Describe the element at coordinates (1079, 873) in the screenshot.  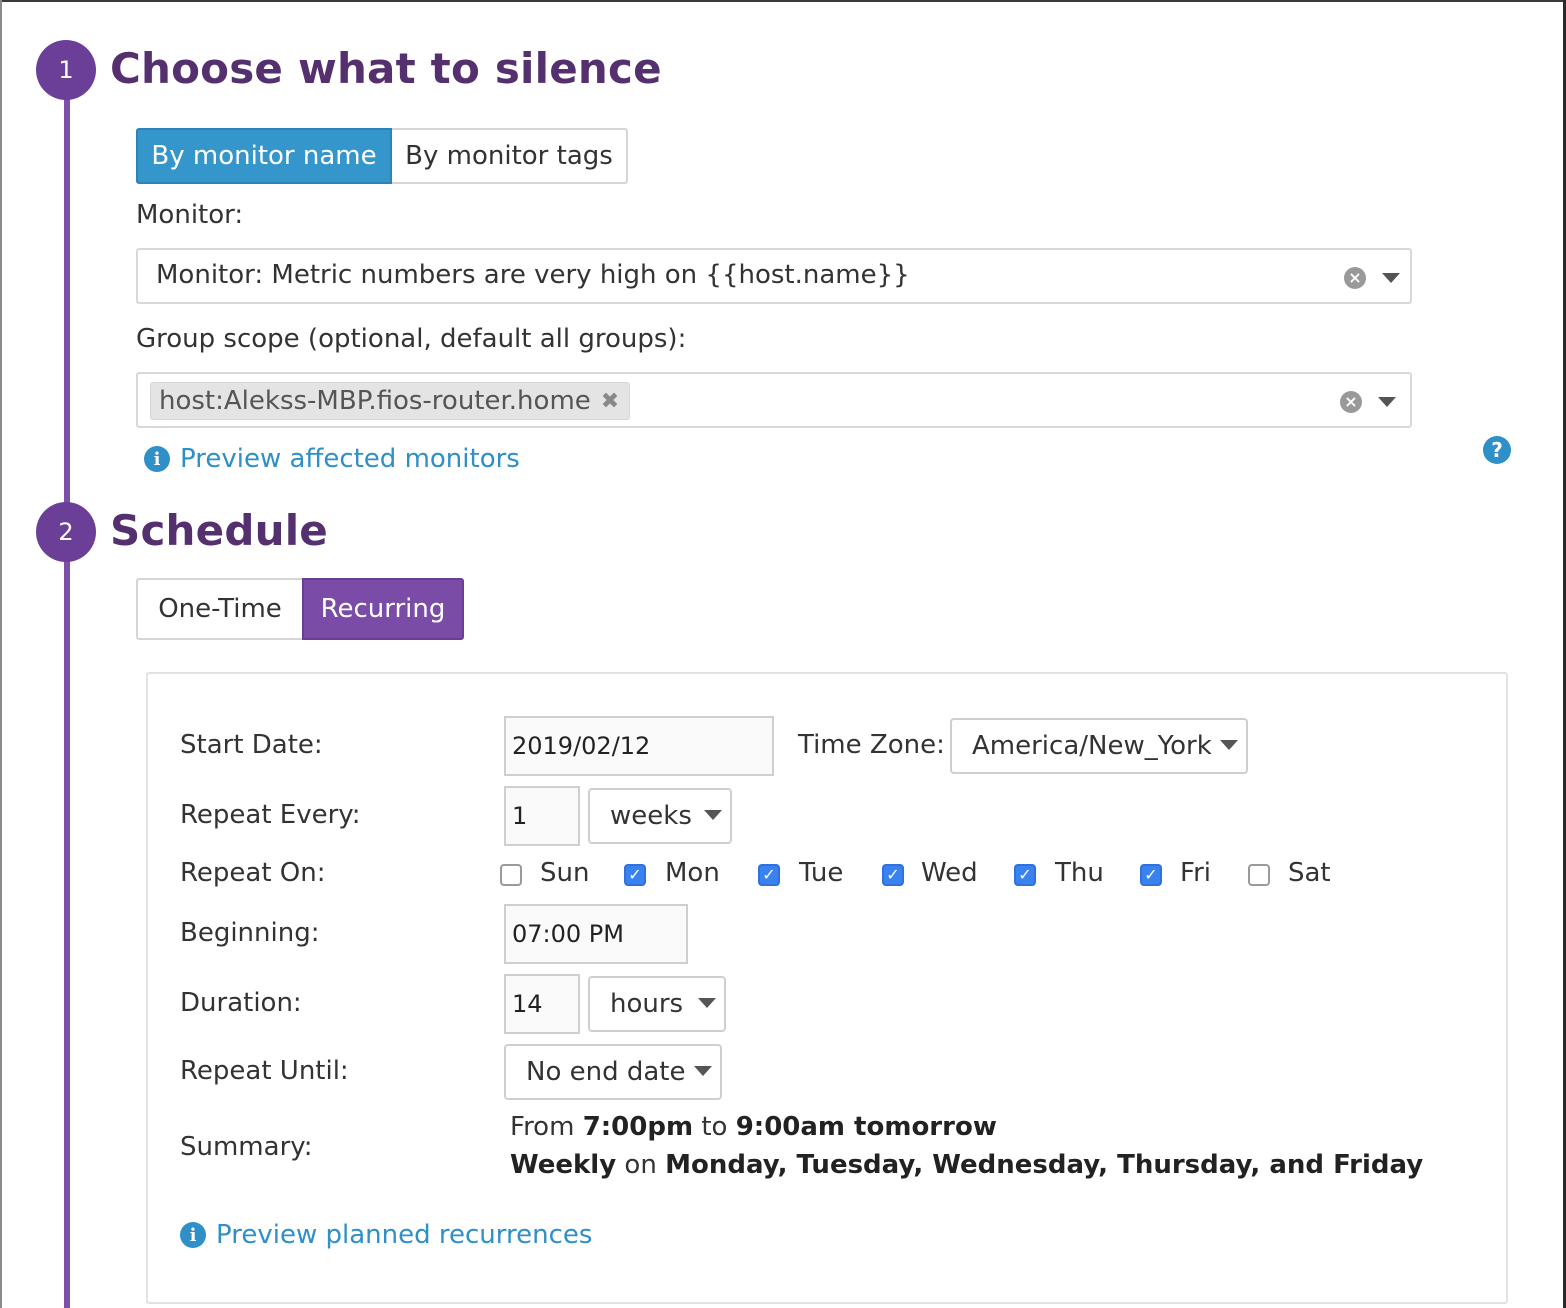
I see `day-label-thu: Thu` at that location.